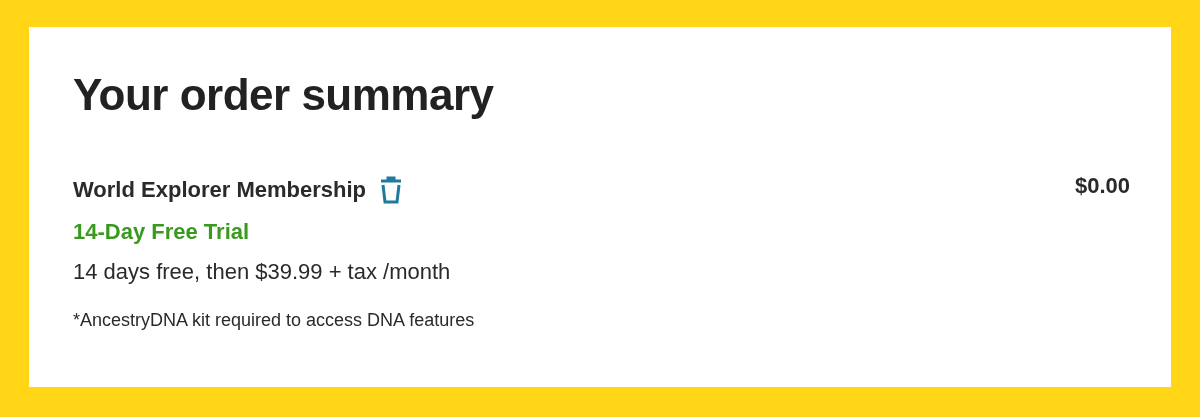 The width and height of the screenshot is (1200, 417). What do you see at coordinates (162, 232) in the screenshot?
I see `trial-label: 14-Day Free Trial` at bounding box center [162, 232].